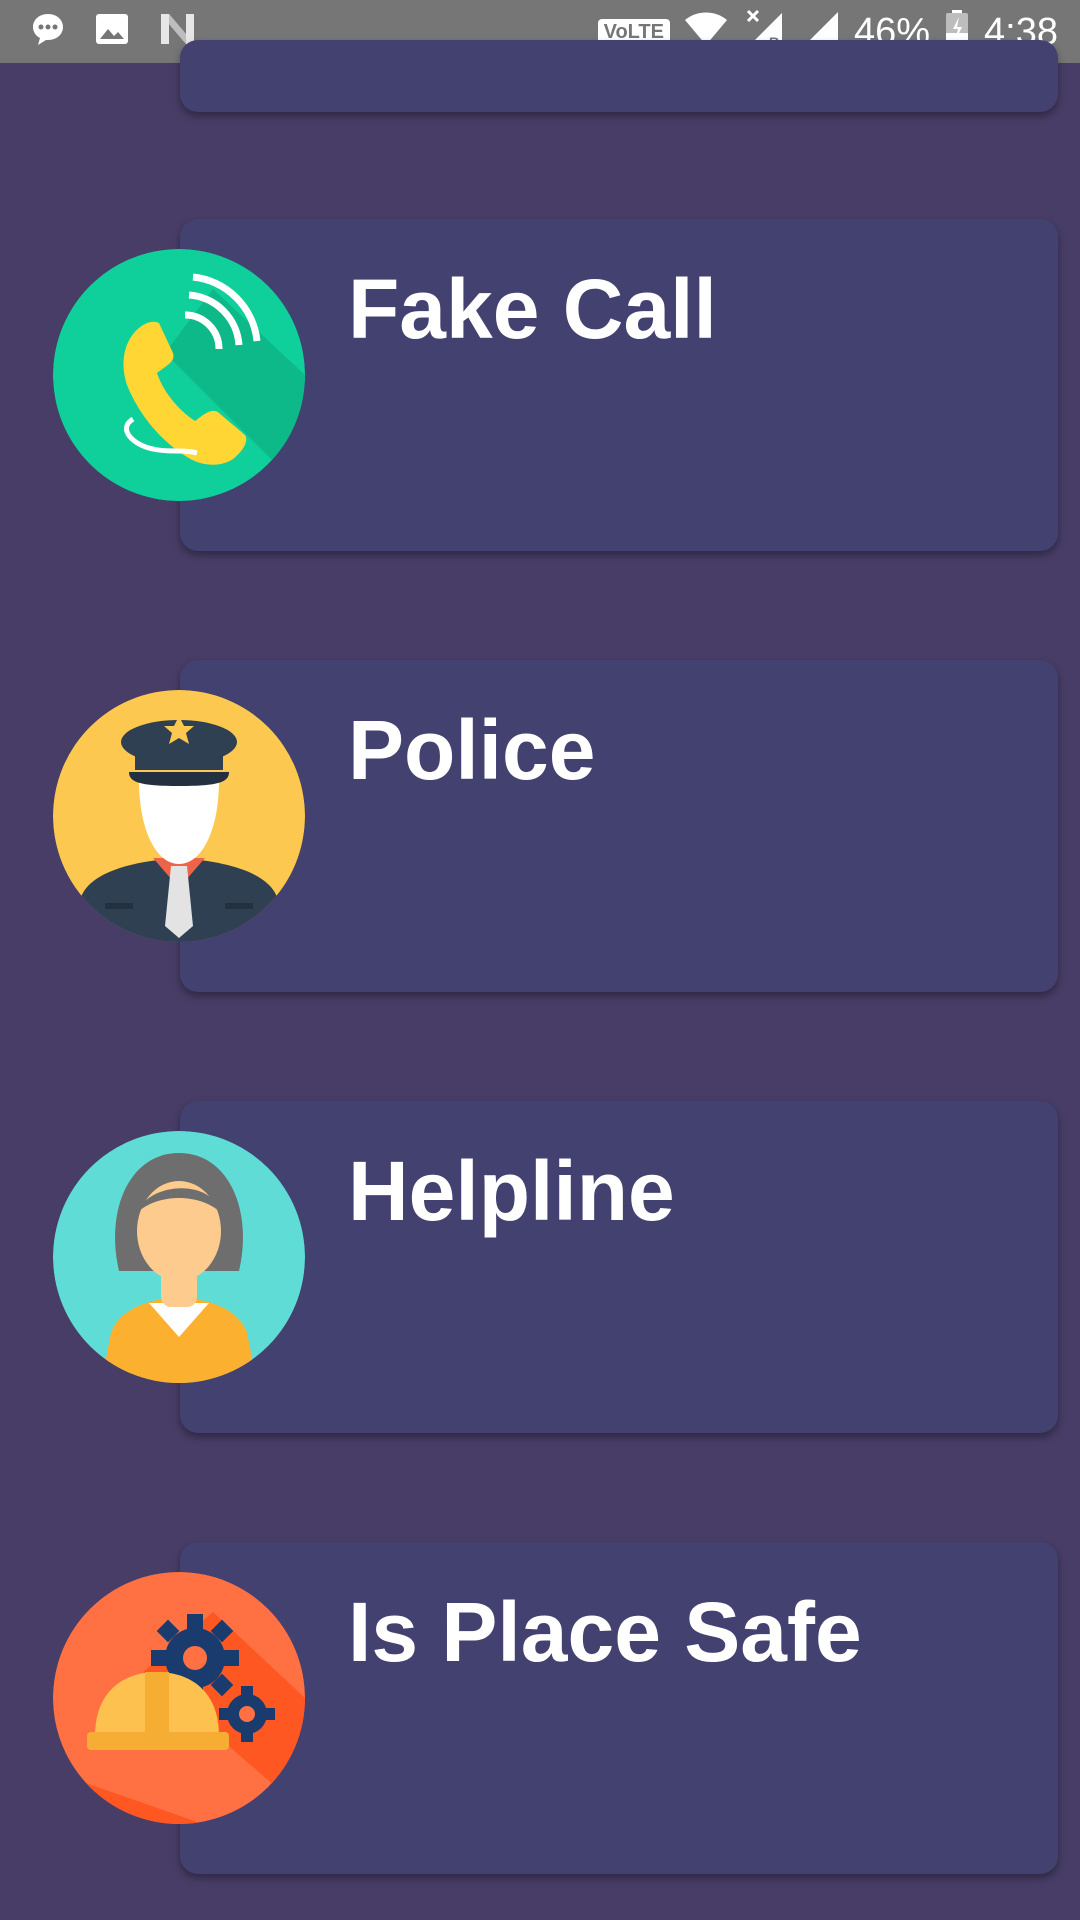  I want to click on card-title: Fake Call, so click(532, 309).